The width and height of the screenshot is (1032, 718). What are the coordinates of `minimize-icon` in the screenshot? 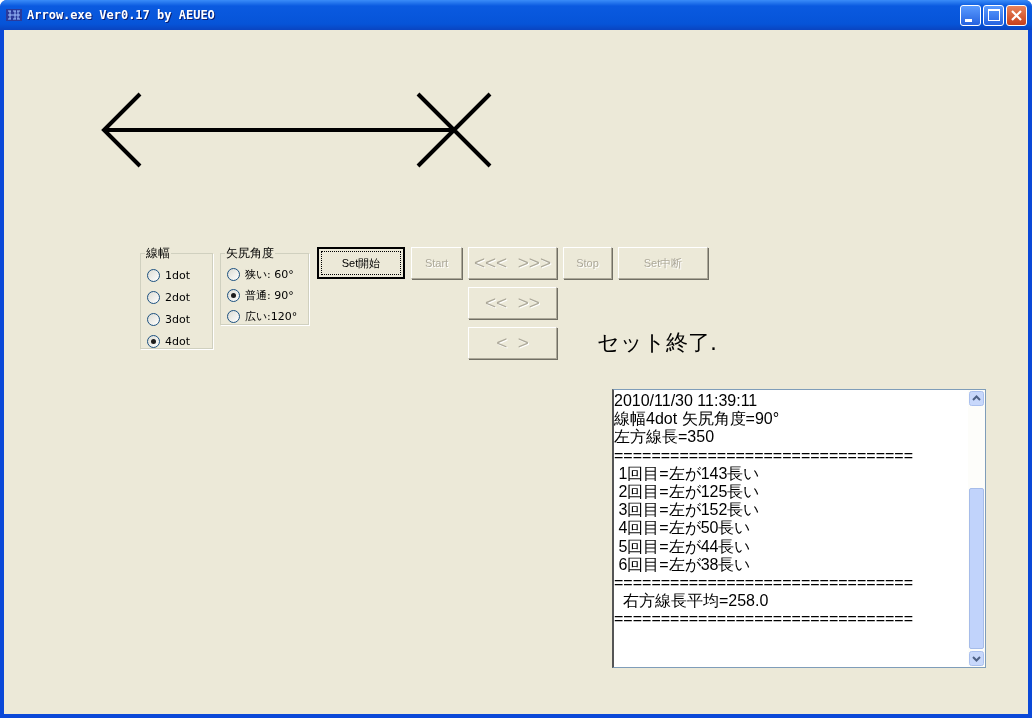 It's located at (968, 20).